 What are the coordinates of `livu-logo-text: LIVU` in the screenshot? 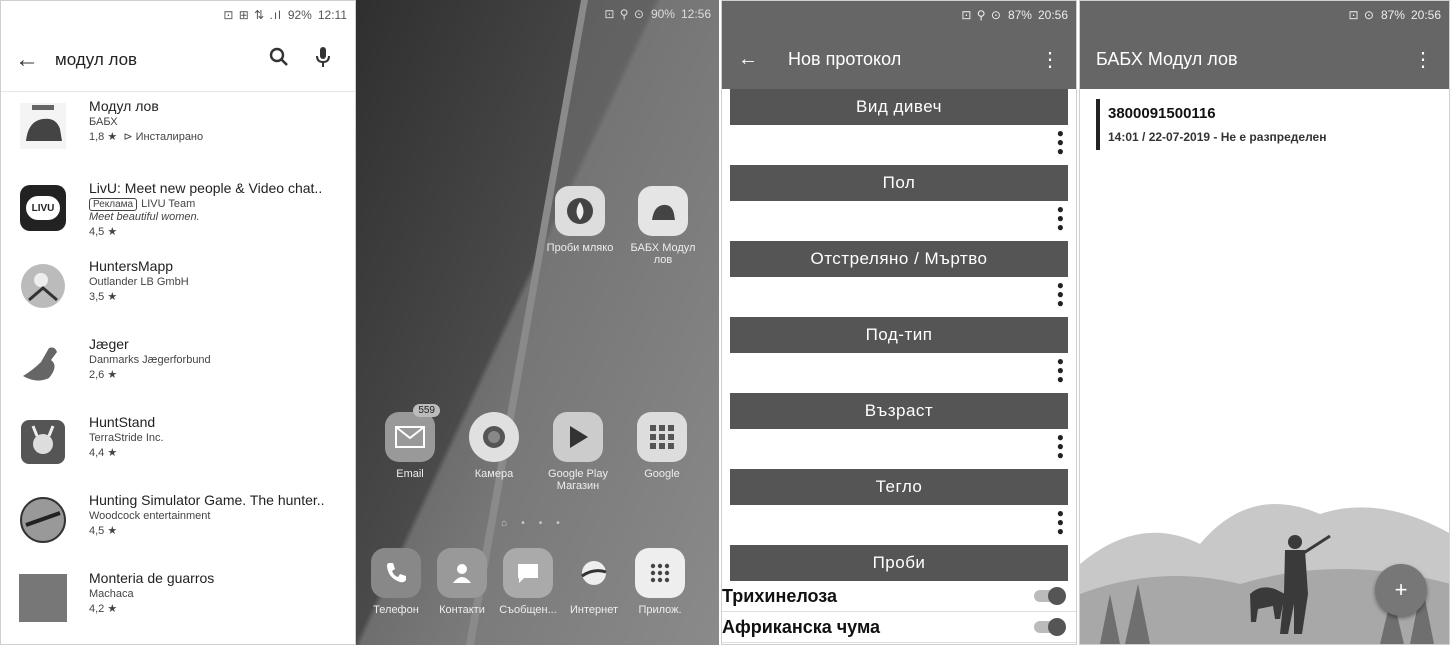 It's located at (43, 208).